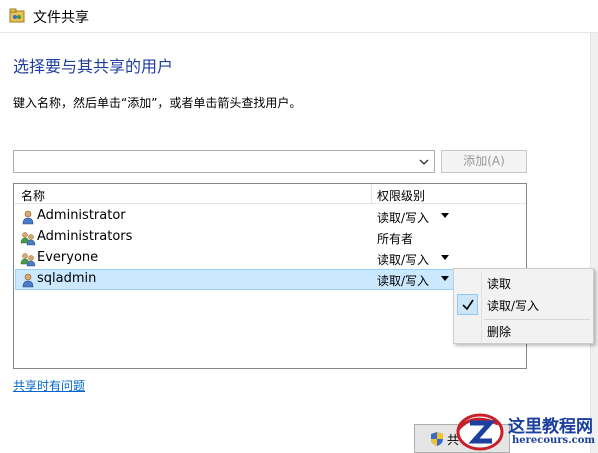 This screenshot has width=598, height=453. Describe the element at coordinates (33, 195) in the screenshot. I see `column-header-name: 名称` at that location.